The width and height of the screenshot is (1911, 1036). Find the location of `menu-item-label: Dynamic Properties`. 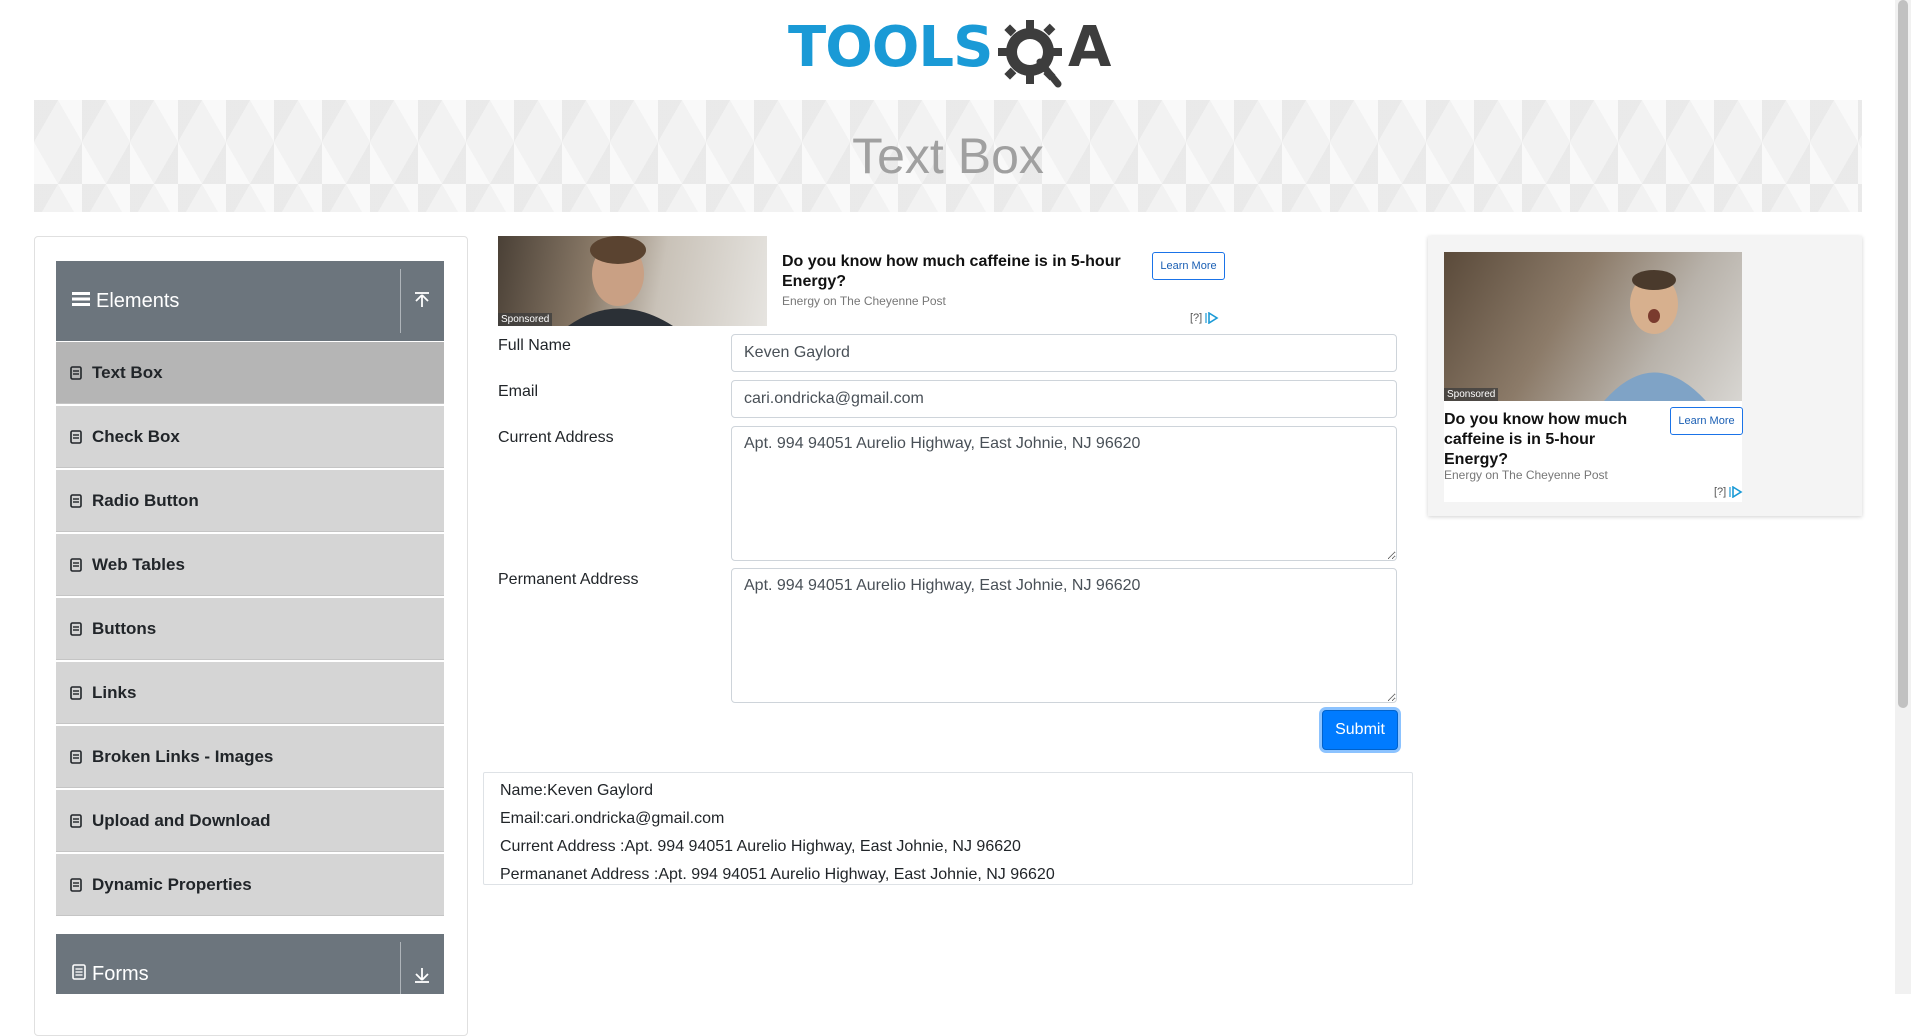

menu-item-label: Dynamic Properties is located at coordinates (172, 884).